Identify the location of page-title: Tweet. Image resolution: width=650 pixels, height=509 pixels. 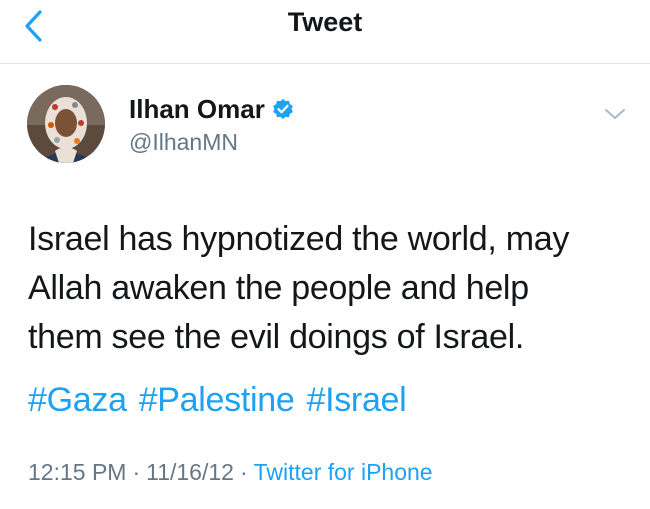
(325, 22).